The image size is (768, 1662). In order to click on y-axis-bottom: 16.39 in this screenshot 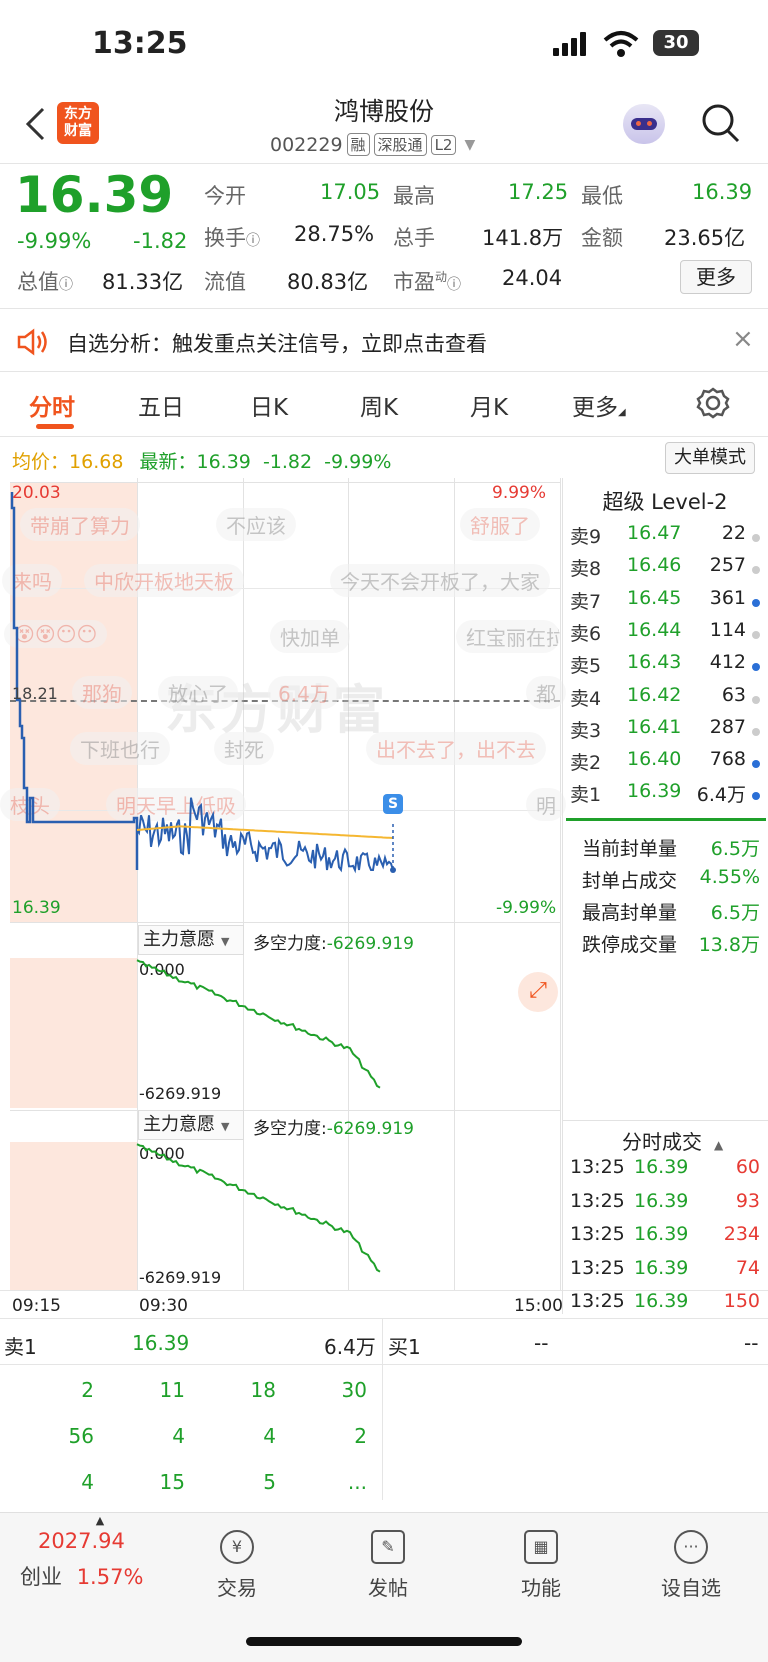, I will do `click(36, 908)`.